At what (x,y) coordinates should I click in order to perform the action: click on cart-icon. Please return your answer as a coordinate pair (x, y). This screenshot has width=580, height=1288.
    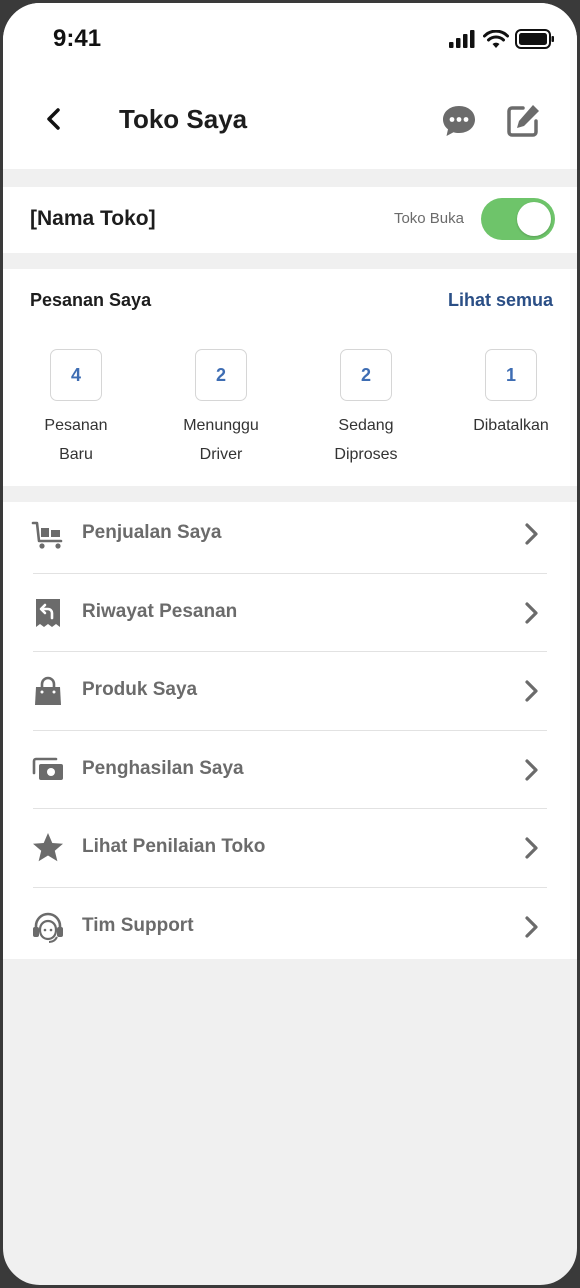
    Looking at the image, I should click on (47, 535).